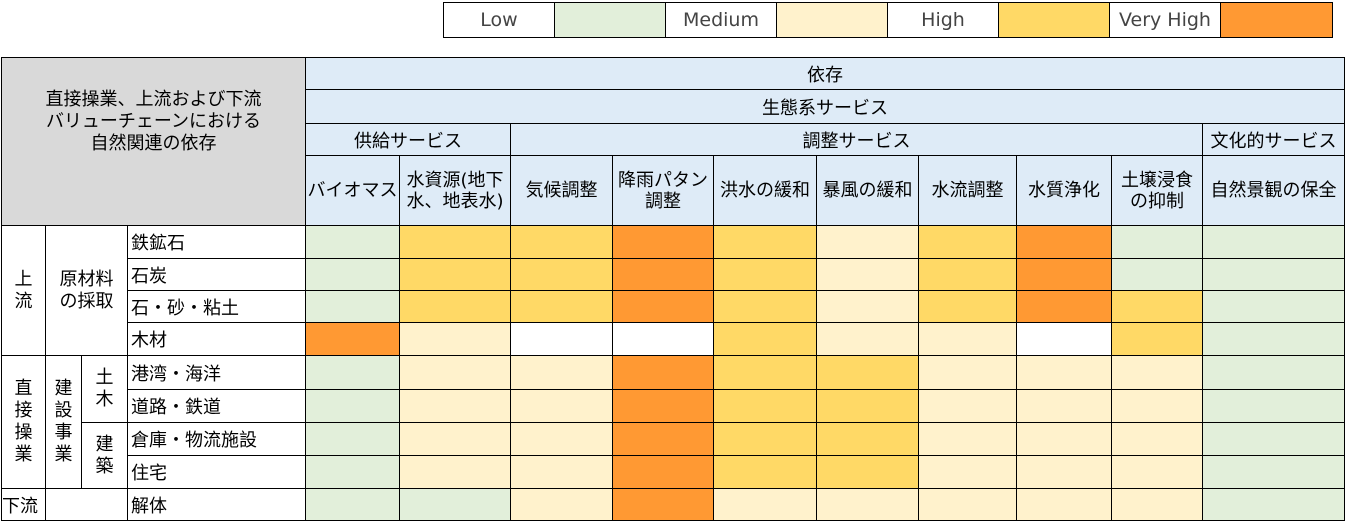 The height and width of the screenshot is (524, 1347). What do you see at coordinates (1165, 20) in the screenshot?
I see `legend-label: Very High` at bounding box center [1165, 20].